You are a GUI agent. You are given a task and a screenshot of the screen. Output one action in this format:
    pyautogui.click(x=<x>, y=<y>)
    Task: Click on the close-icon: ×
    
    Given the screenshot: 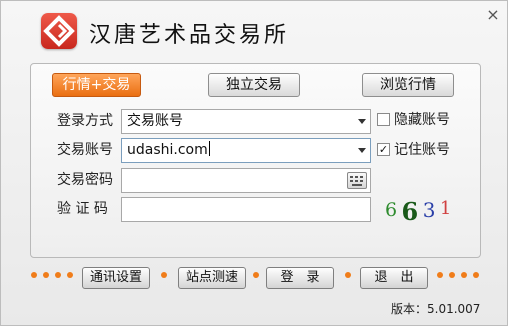 What is the action you would take?
    pyautogui.click(x=493, y=15)
    